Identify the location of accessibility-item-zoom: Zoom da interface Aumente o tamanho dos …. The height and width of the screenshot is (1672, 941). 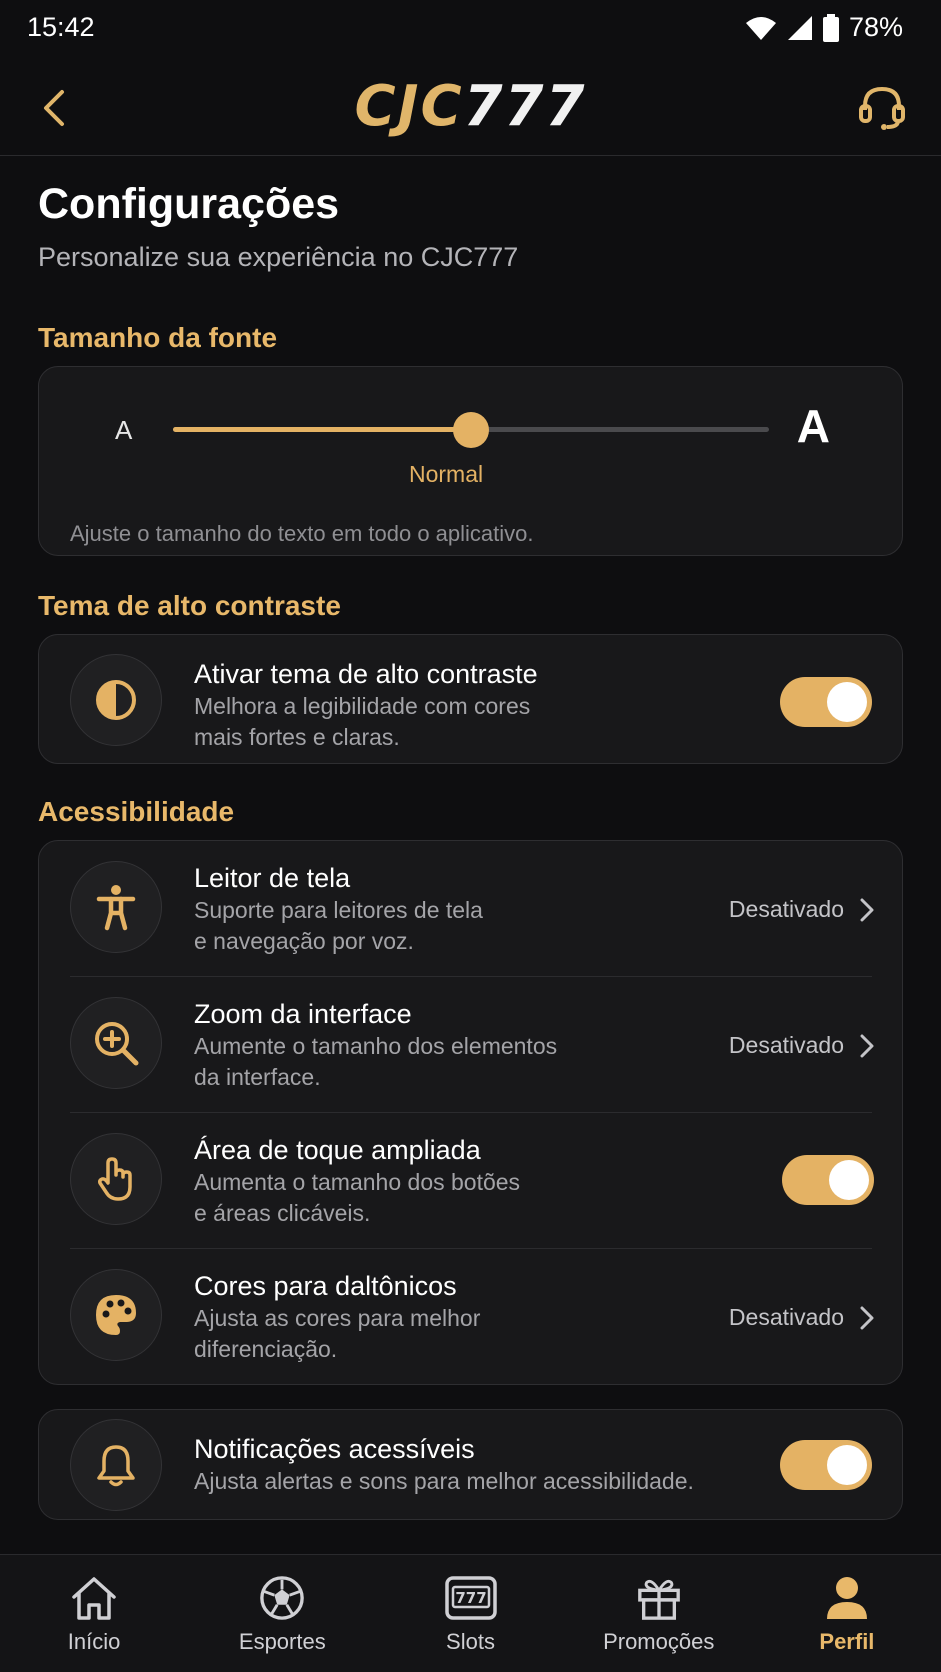
(471, 1044).